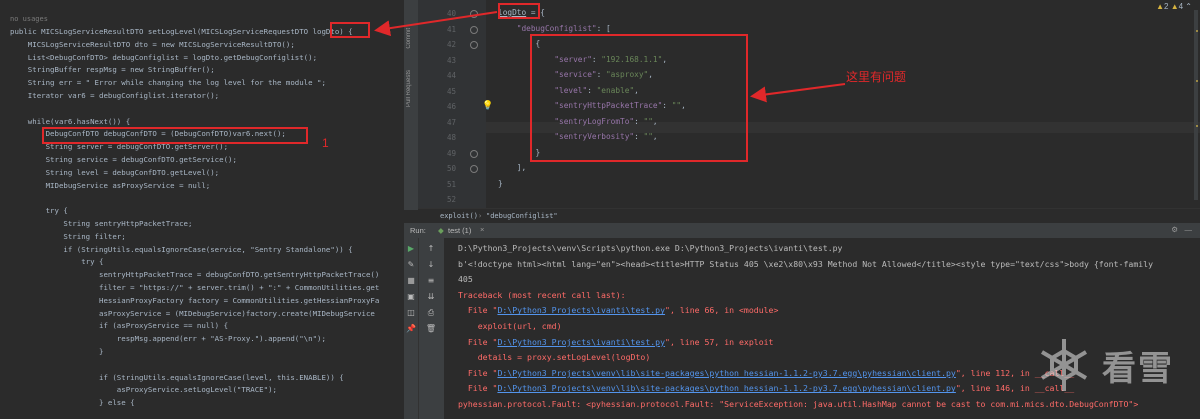 The height and width of the screenshot is (419, 1200). Describe the element at coordinates (451, 60) in the screenshot. I see `line-number: 43` at that location.